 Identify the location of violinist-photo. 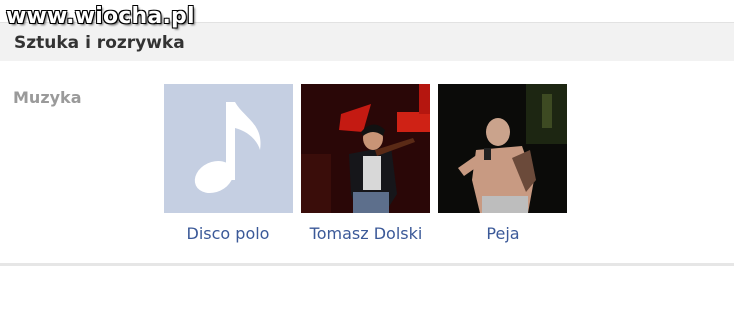
(365, 148).